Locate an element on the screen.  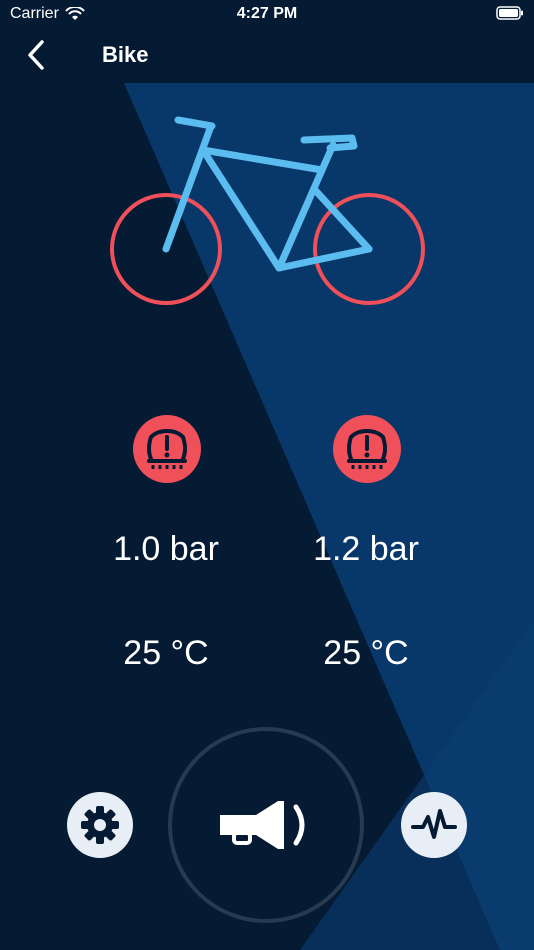
activity-button is located at coordinates (434, 825).